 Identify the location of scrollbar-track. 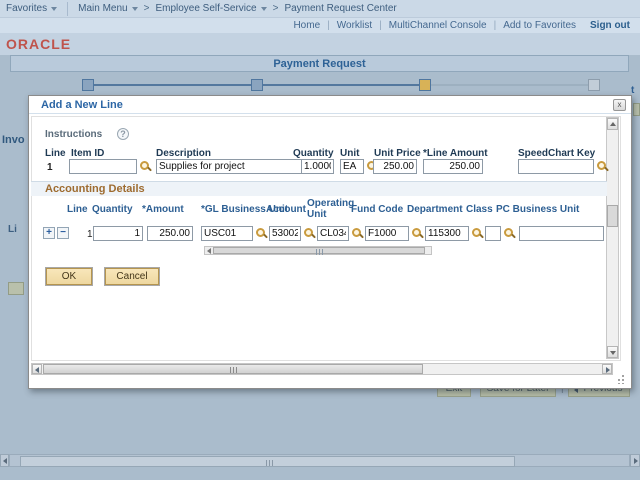
(319, 460).